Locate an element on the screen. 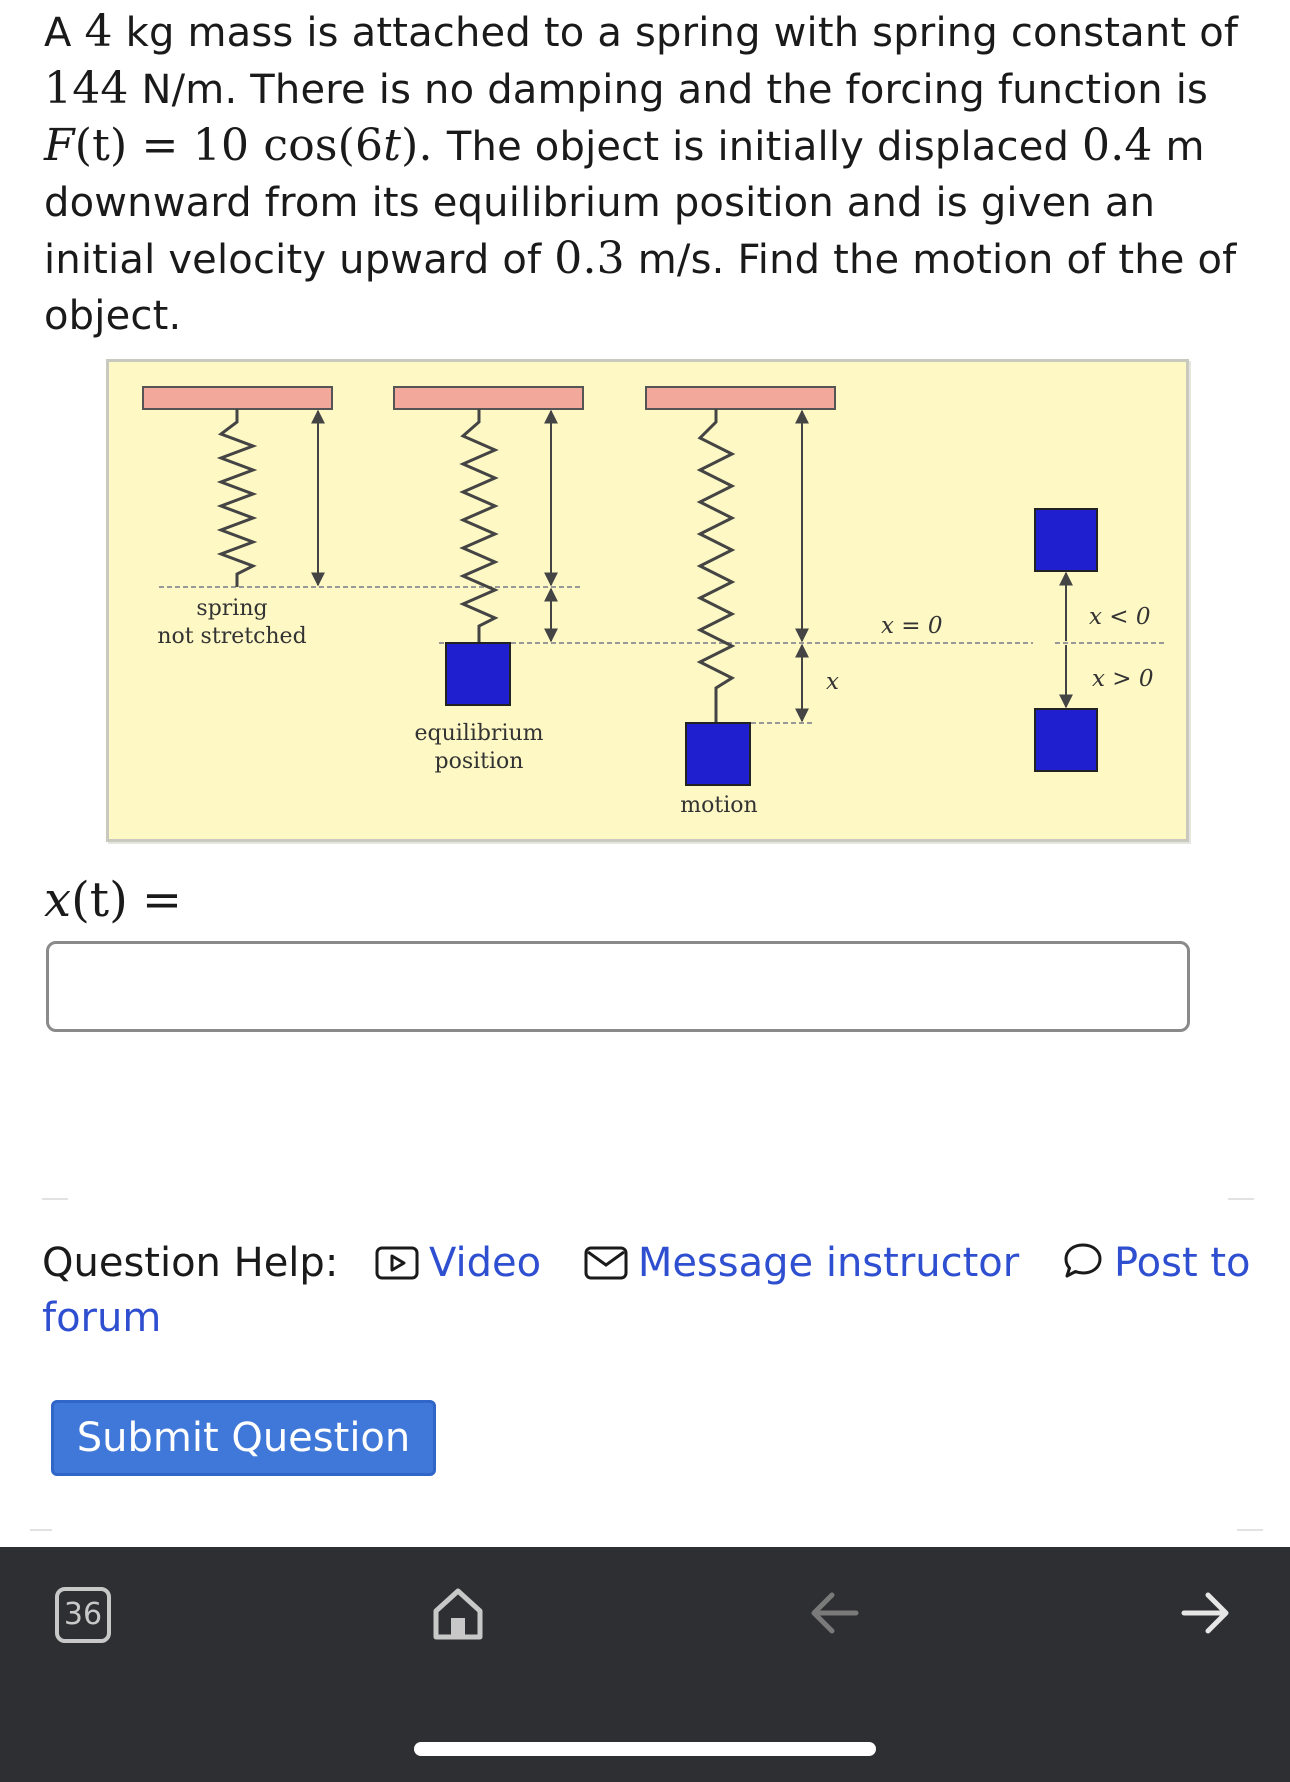  mass-block-motion is located at coordinates (718, 754).